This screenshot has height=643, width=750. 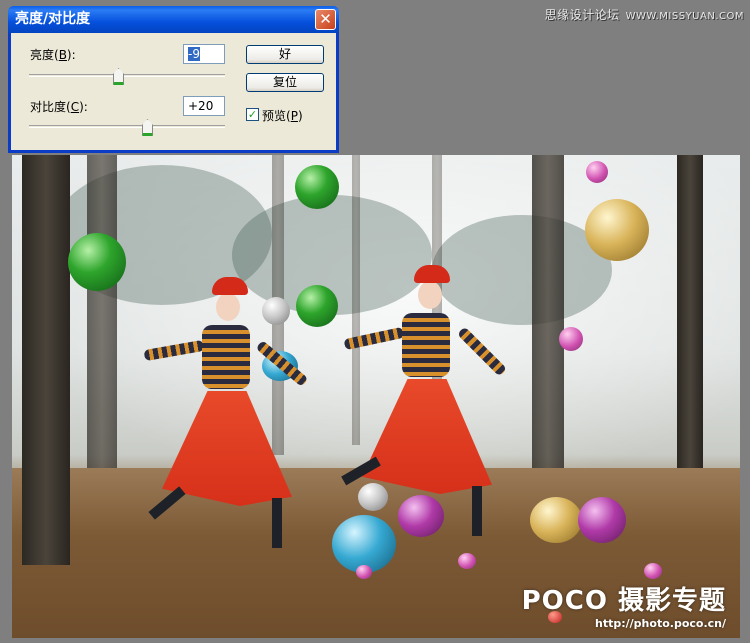 I want to click on poco-brand: POCO 摄影专题, so click(x=623, y=601).